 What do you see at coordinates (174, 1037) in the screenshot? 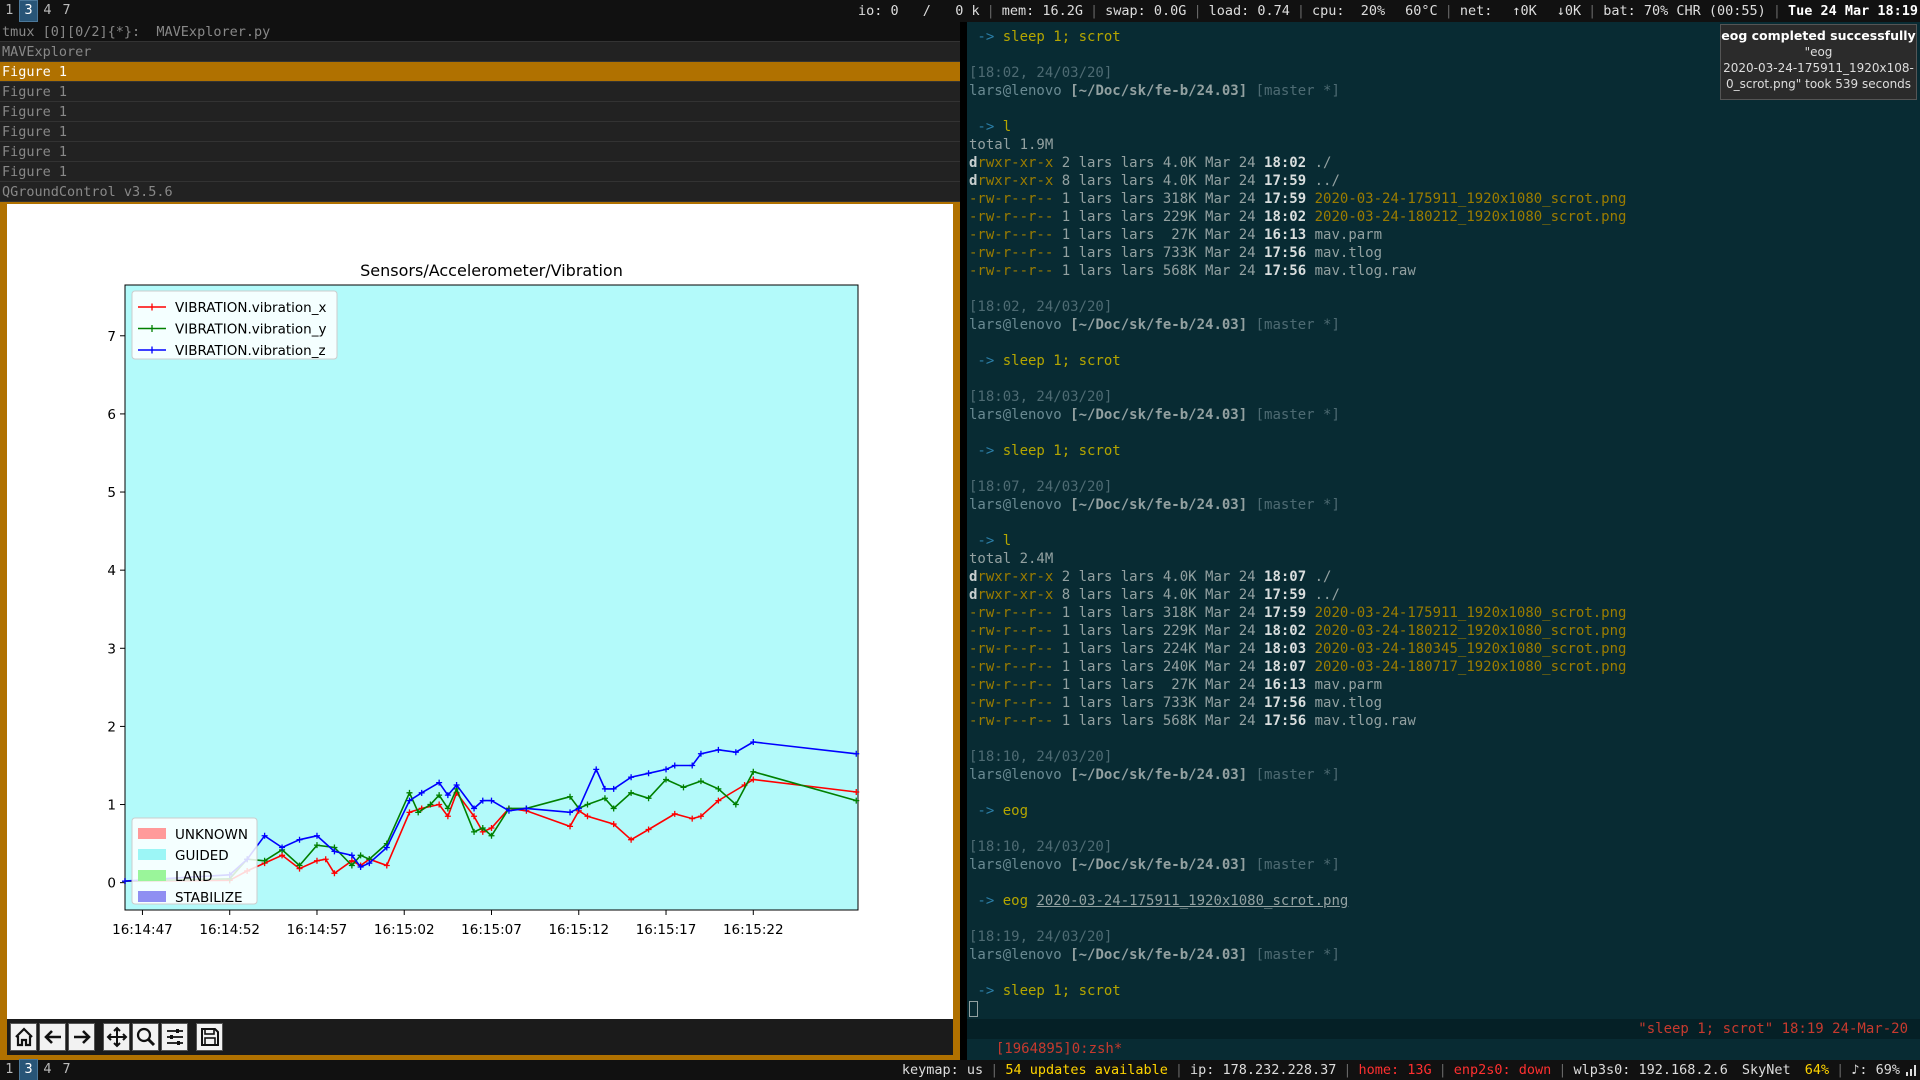
I see `configure-button` at bounding box center [174, 1037].